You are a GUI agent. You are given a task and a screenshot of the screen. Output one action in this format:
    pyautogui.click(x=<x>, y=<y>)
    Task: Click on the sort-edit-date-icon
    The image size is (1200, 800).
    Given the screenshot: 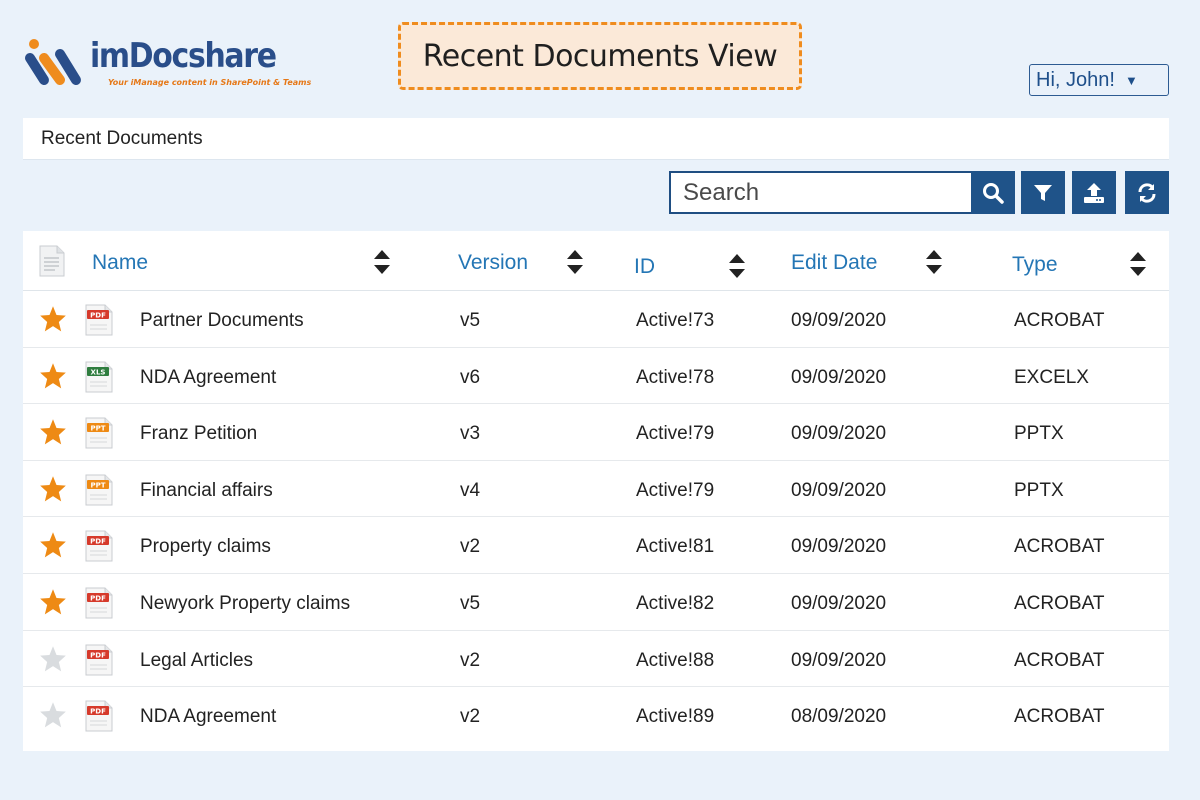 What is the action you would take?
    pyautogui.click(x=934, y=264)
    